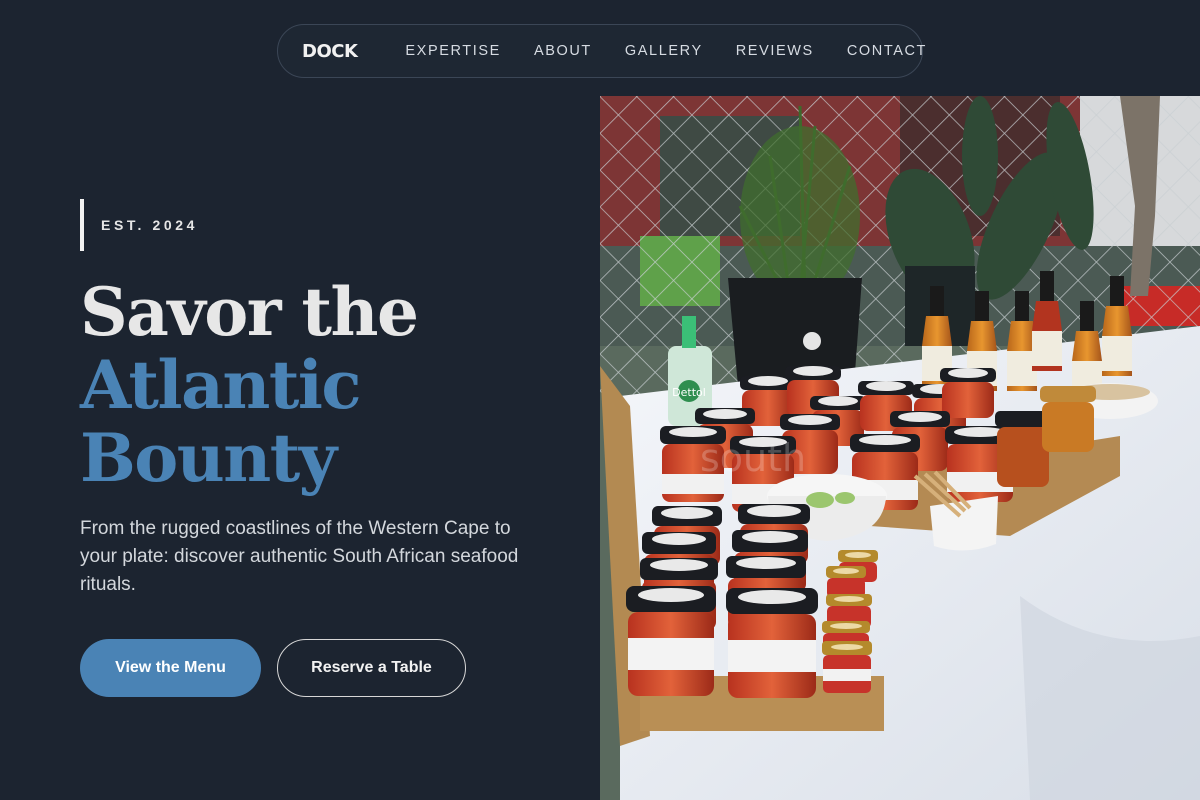 The image size is (1200, 800). I want to click on headline-line-1: Savor the, so click(249, 312).